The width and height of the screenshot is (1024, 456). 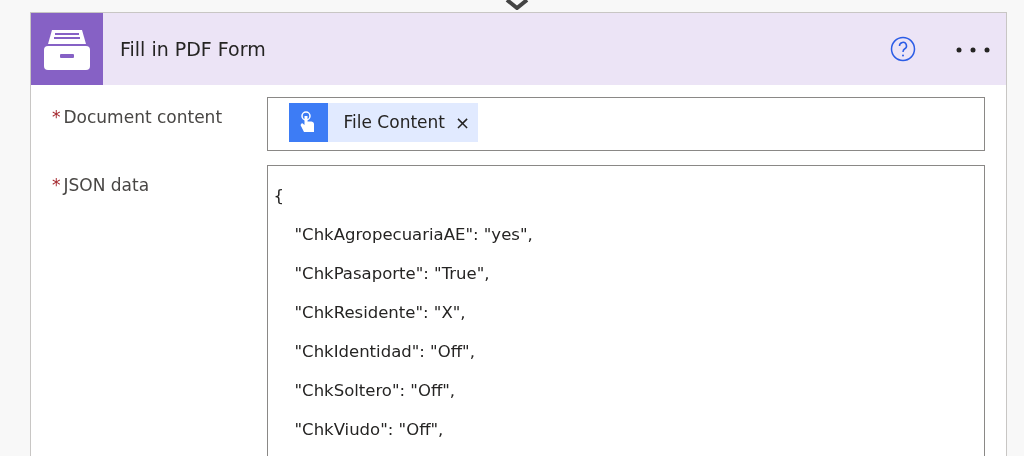 What do you see at coordinates (369, 429) in the screenshot?
I see `code-line: "ChkViudo": "Off",` at bounding box center [369, 429].